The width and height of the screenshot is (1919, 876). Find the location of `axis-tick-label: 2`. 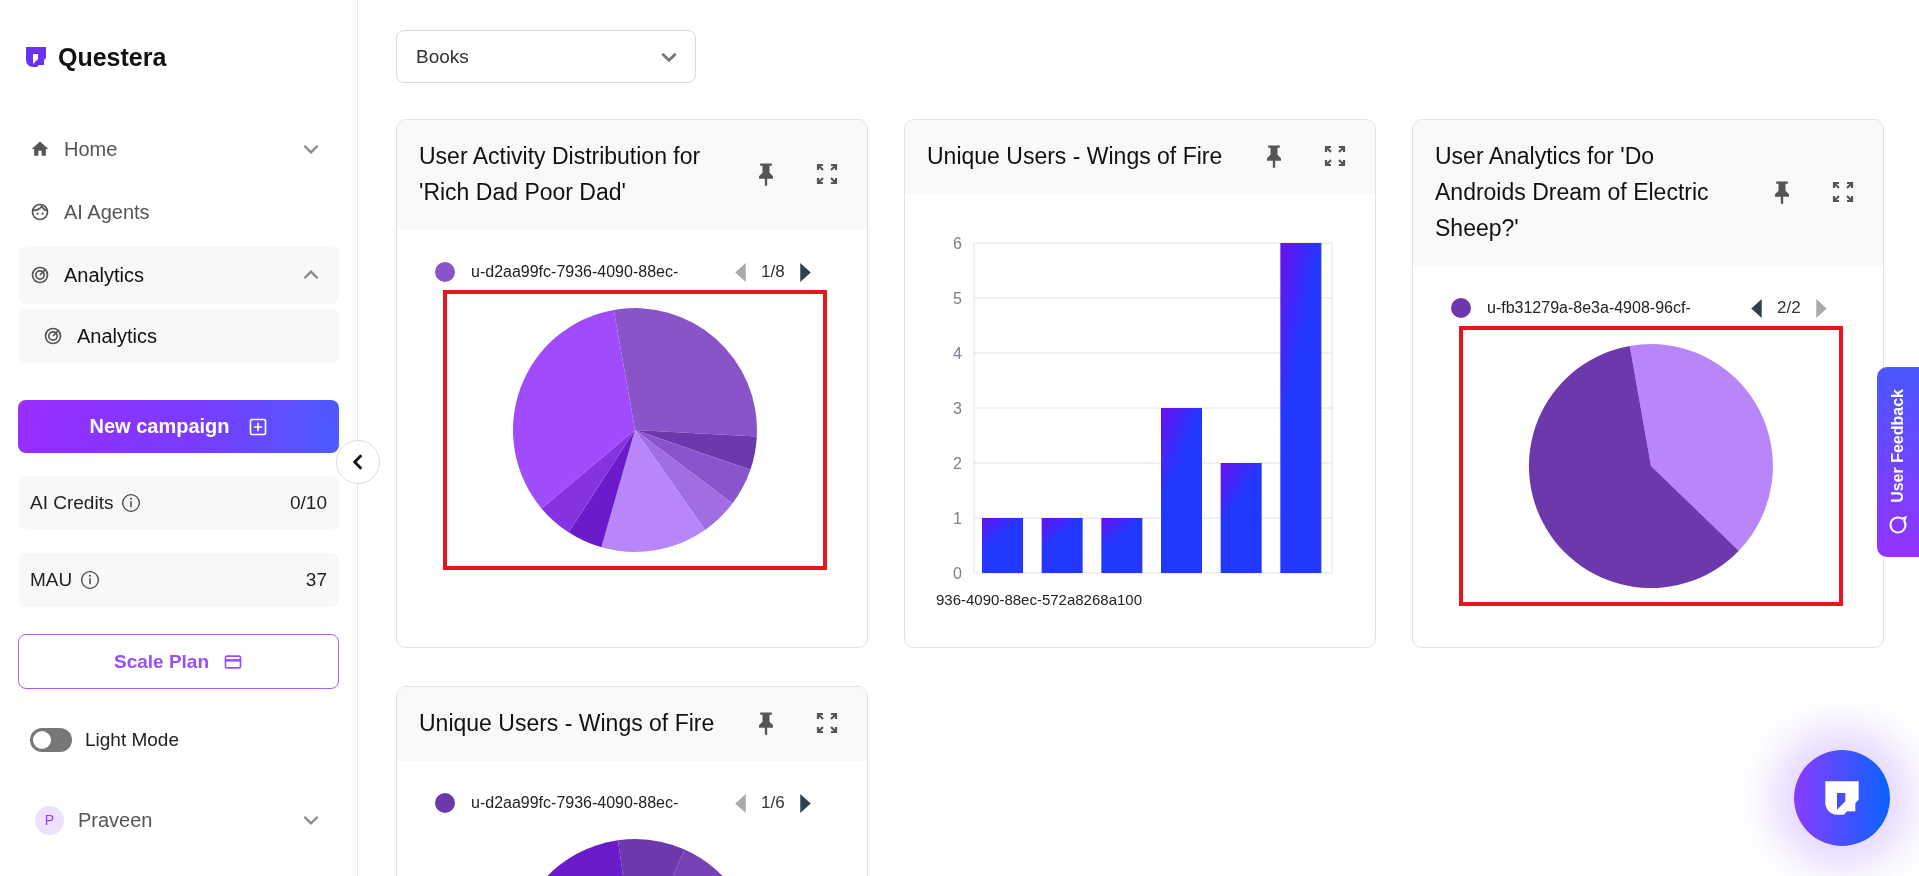

axis-tick-label: 2 is located at coordinates (957, 463).